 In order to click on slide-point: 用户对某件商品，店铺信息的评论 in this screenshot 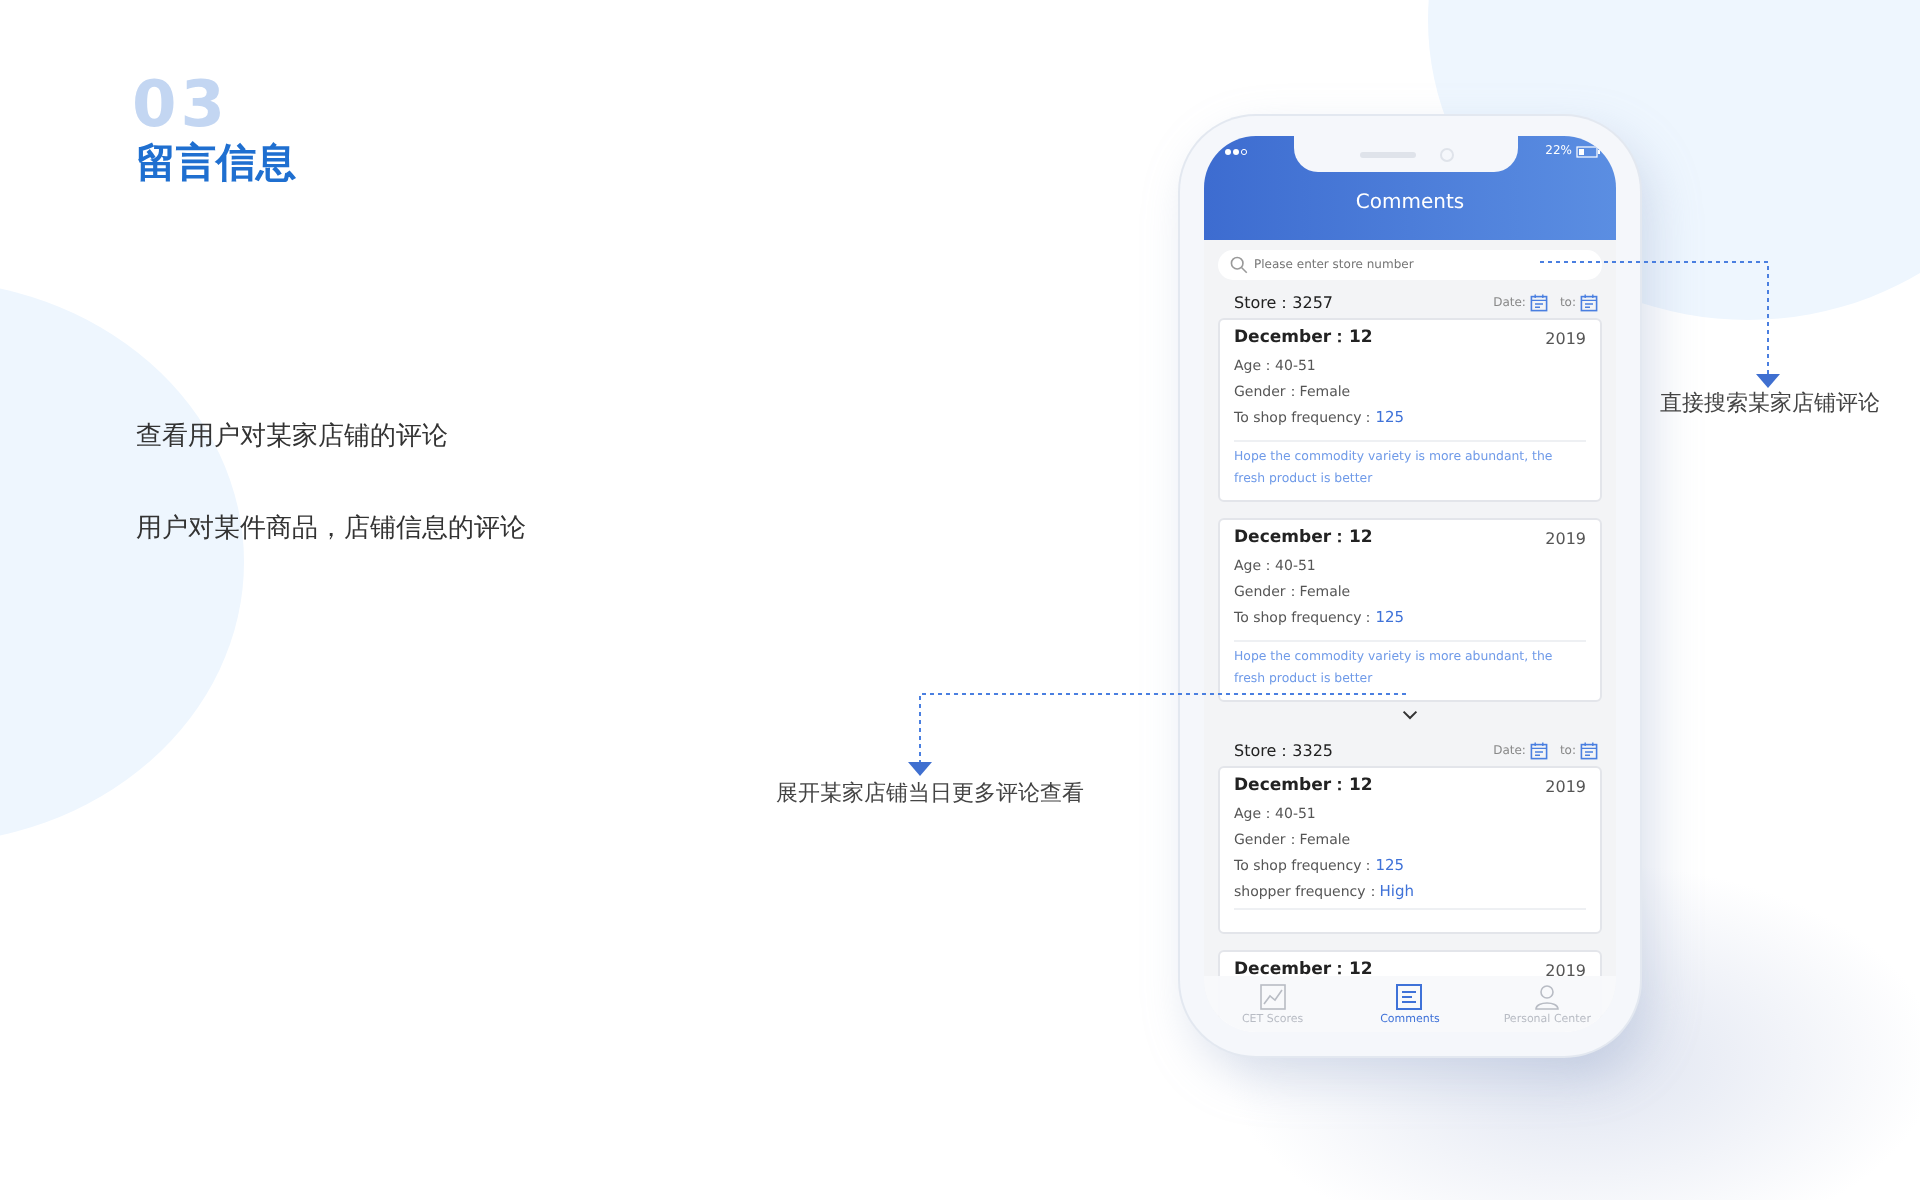, I will do `click(331, 529)`.